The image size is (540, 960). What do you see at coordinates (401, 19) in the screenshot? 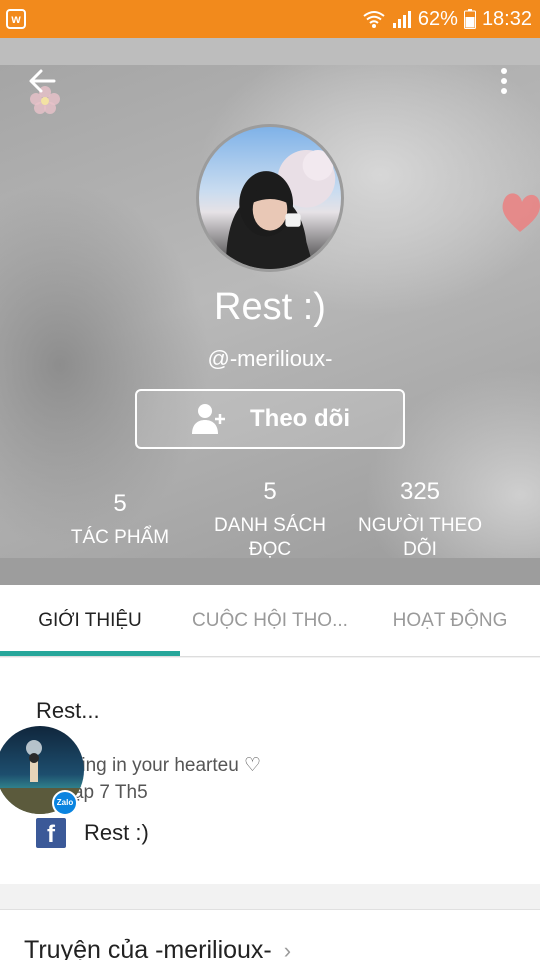
I see `signal-icon` at bounding box center [401, 19].